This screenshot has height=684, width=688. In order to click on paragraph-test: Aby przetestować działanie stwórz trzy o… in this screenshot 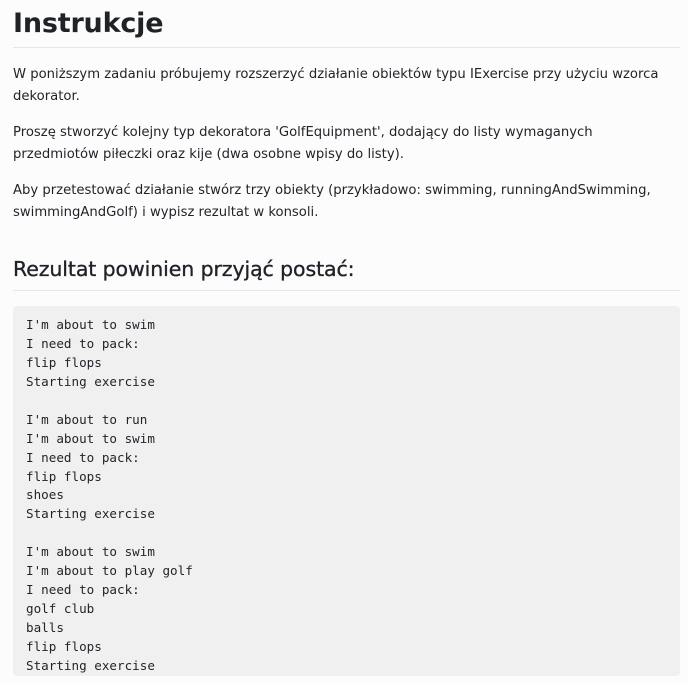, I will do `click(332, 201)`.